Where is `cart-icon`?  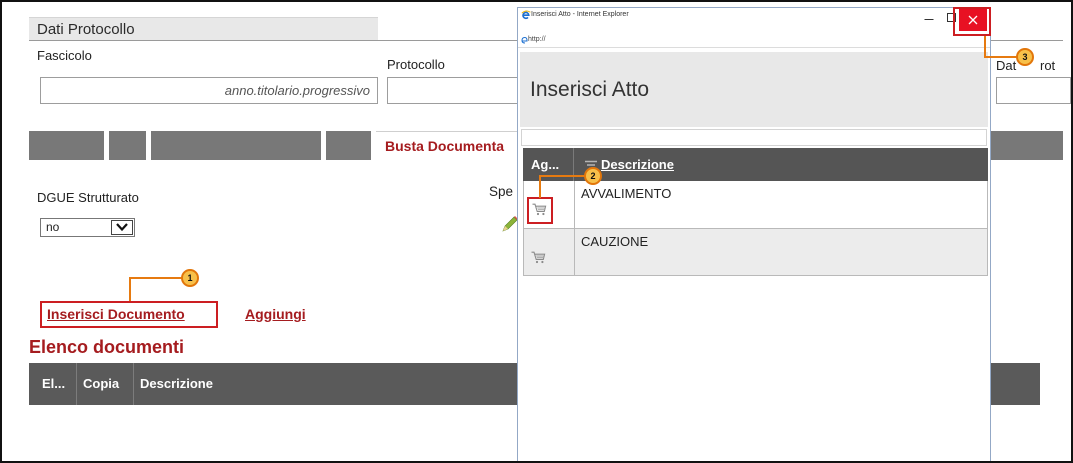
cart-icon is located at coordinates (538, 257).